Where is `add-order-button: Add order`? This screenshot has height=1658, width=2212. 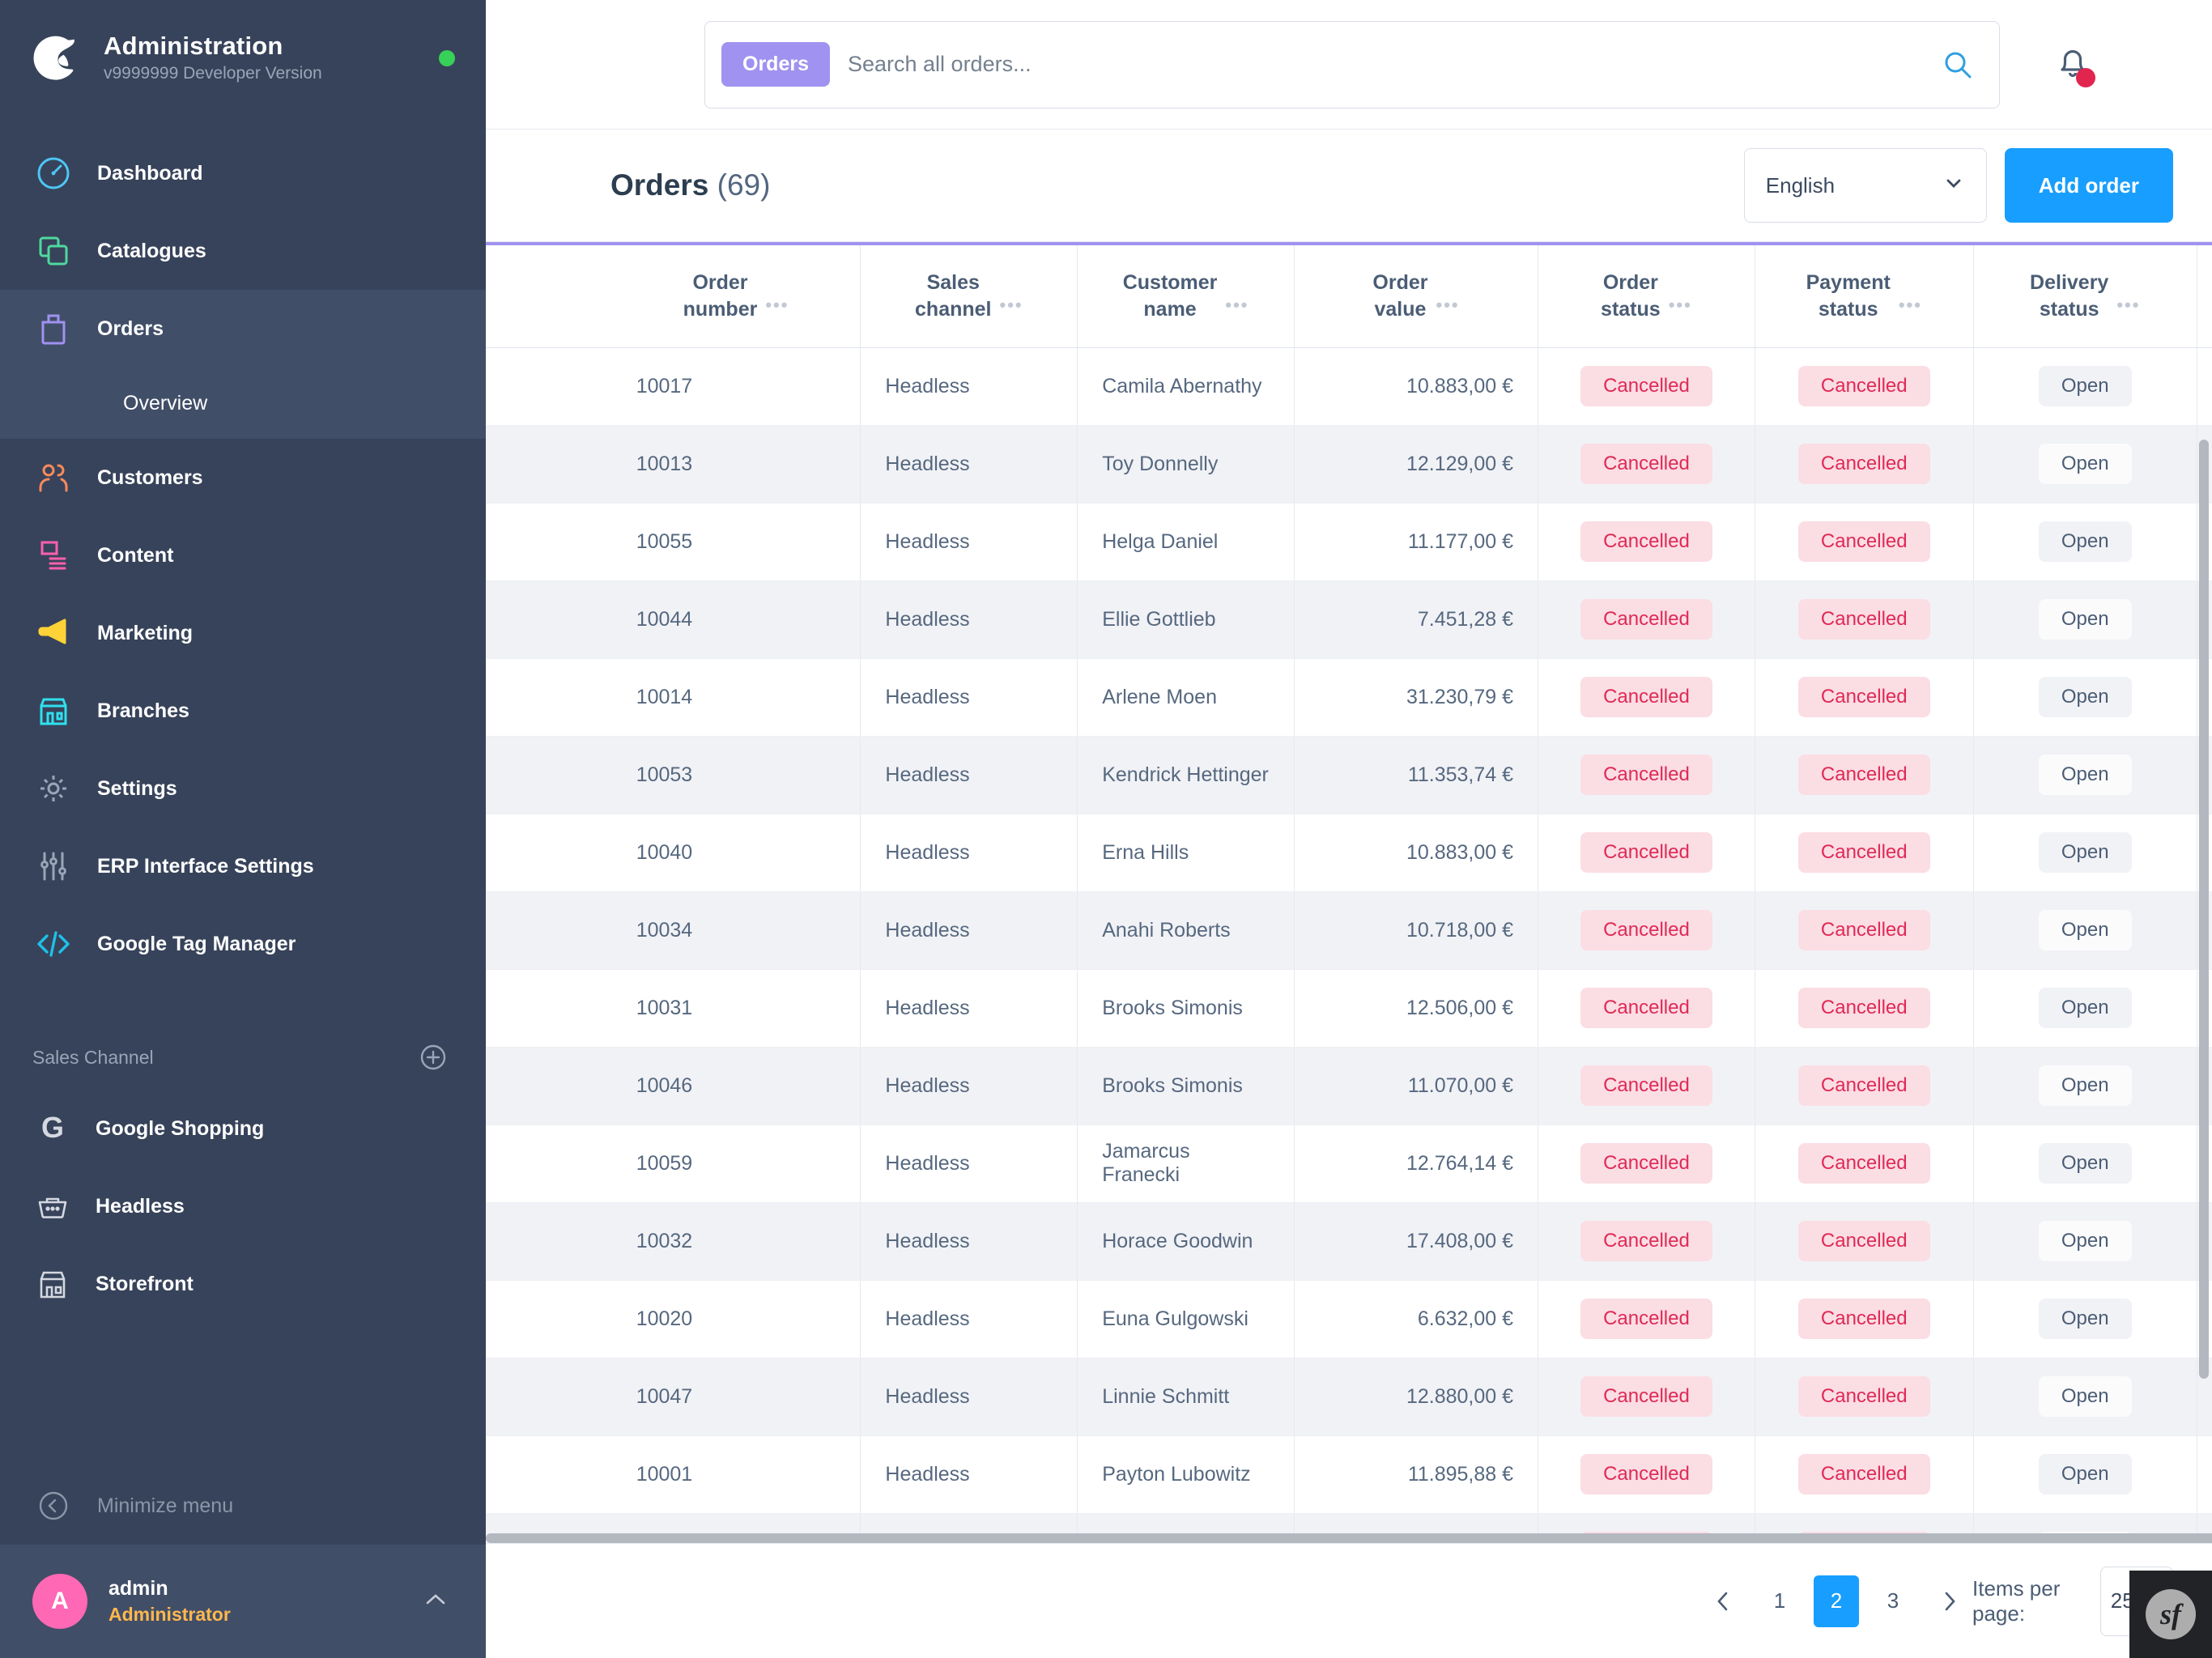 add-order-button: Add order is located at coordinates (2088, 185).